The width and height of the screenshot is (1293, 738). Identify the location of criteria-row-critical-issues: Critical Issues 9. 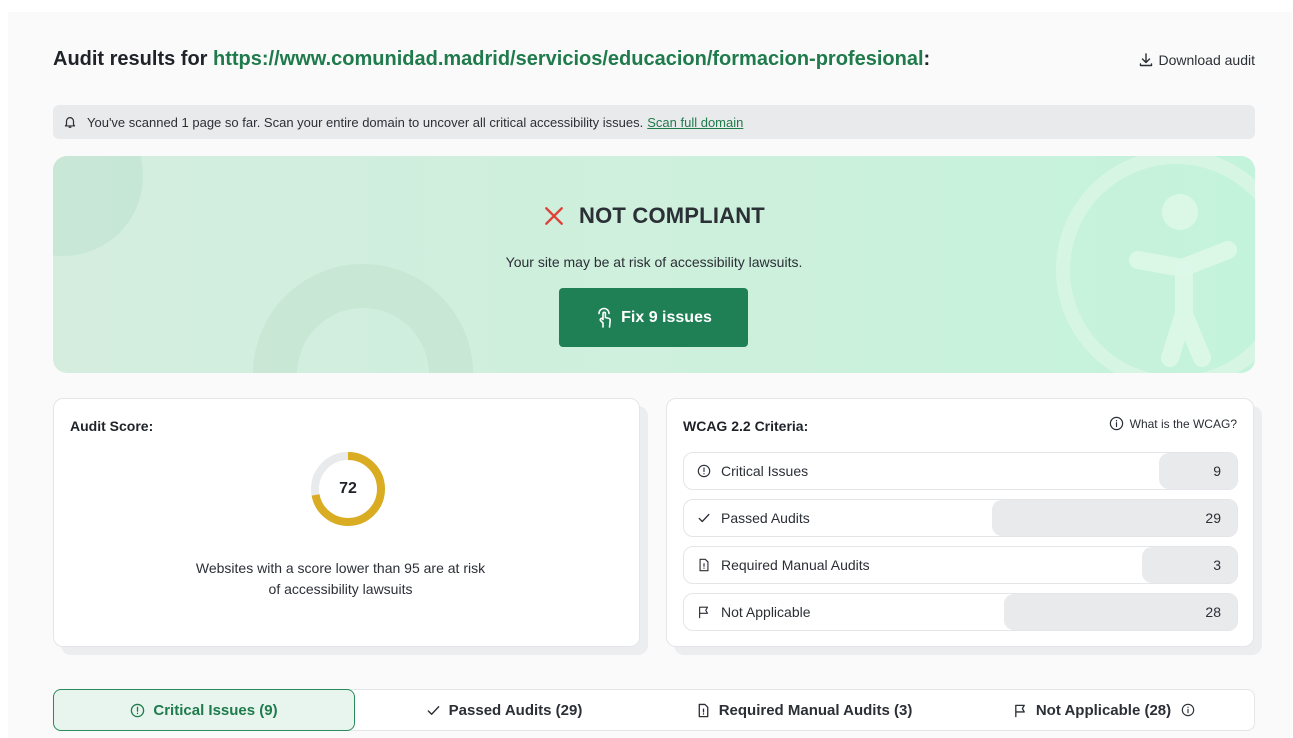
(960, 471).